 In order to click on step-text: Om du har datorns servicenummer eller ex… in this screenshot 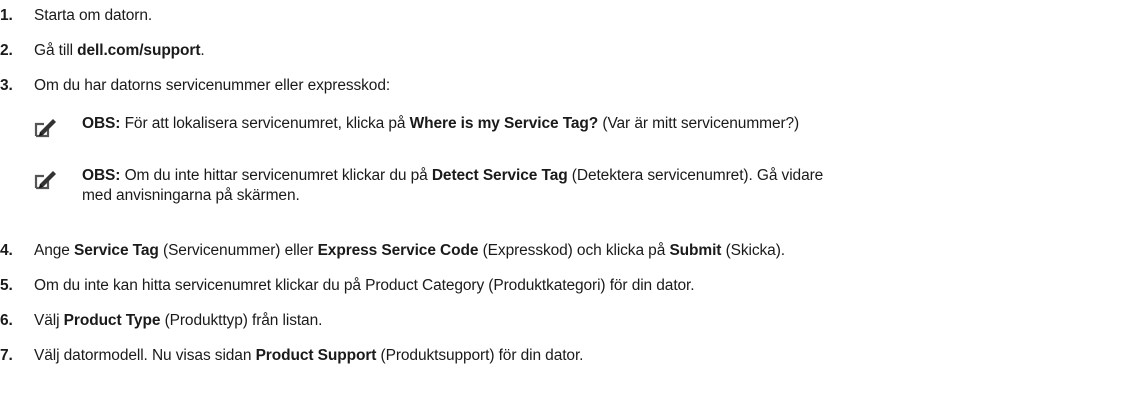, I will do `click(212, 85)`.